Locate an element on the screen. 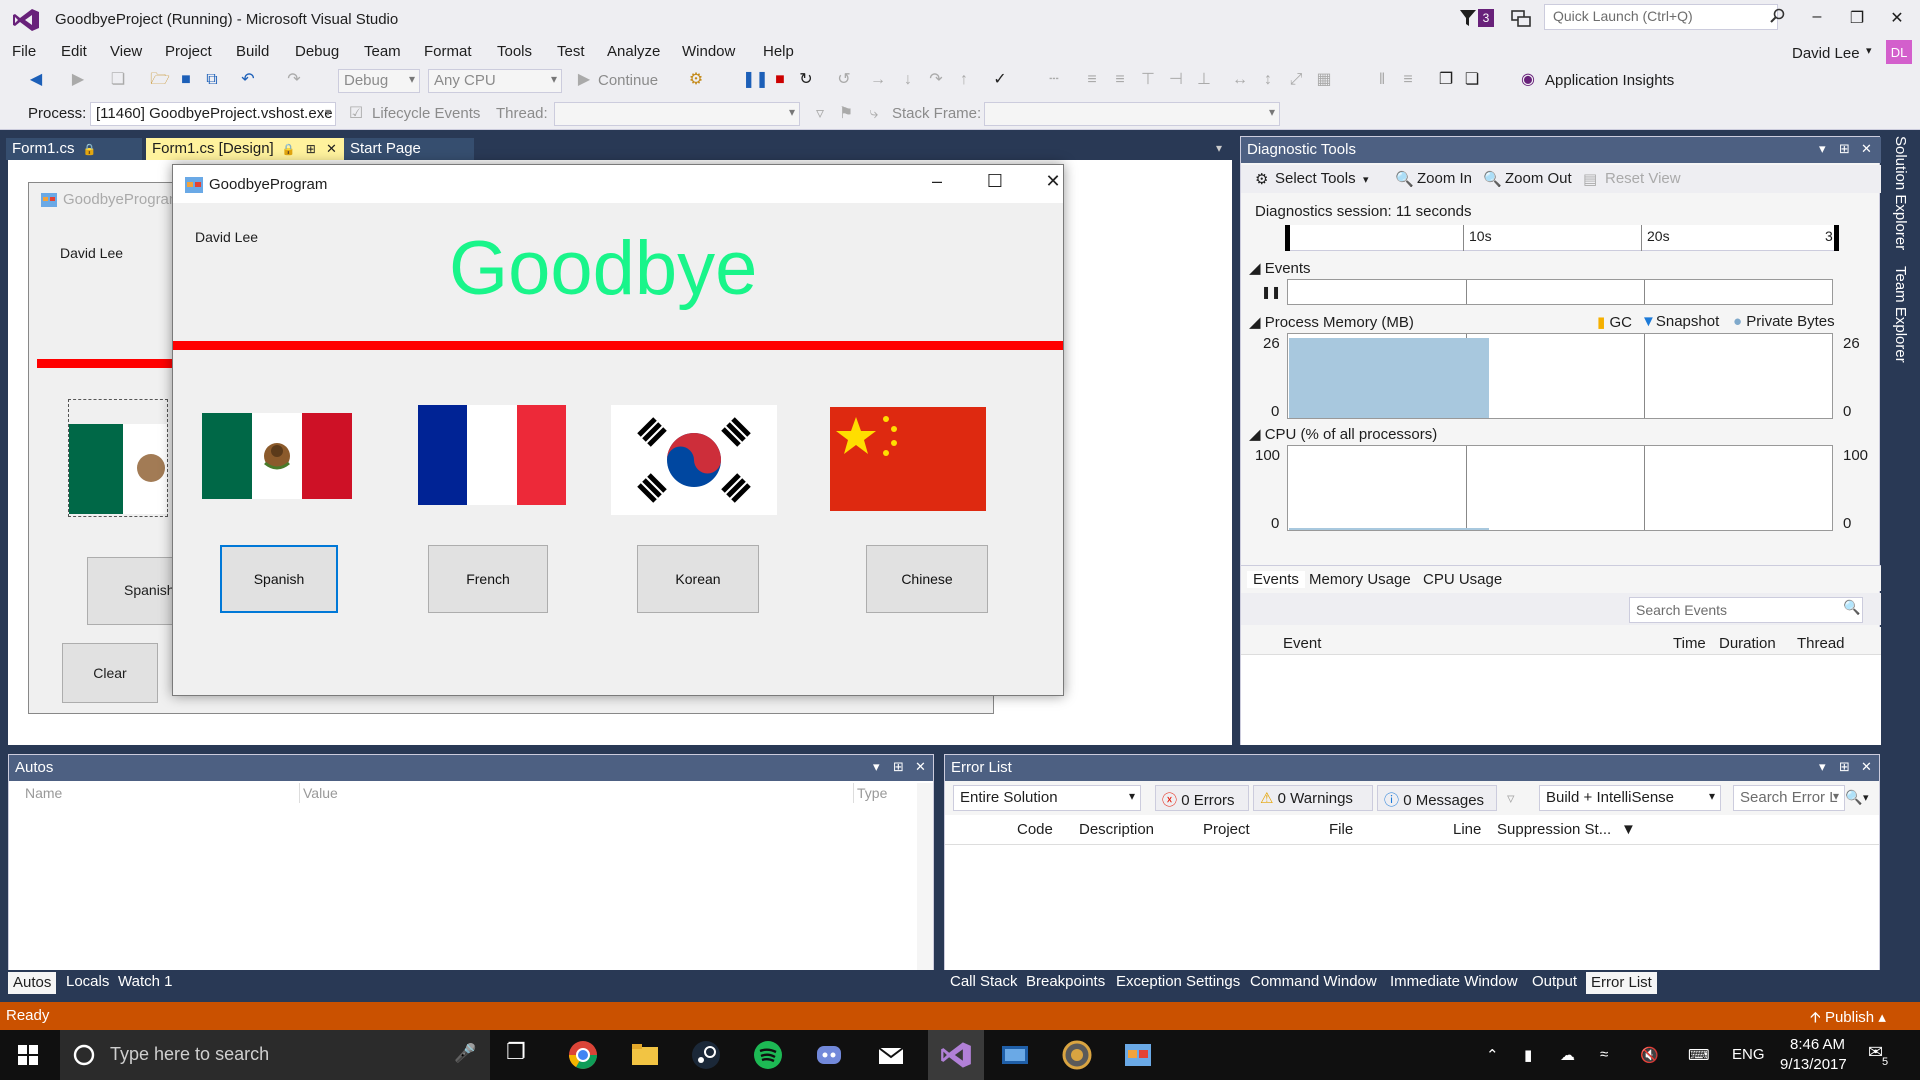  scope-select: Entire Solution is located at coordinates (1047, 798).